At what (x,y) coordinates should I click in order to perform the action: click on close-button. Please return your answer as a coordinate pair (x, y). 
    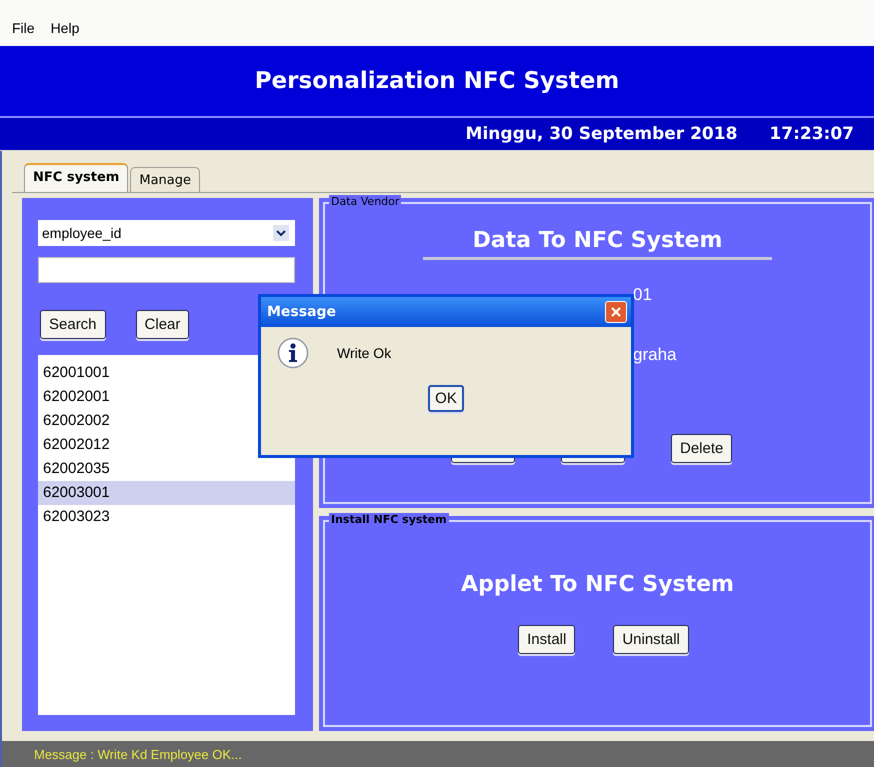
    Looking at the image, I should click on (616, 312).